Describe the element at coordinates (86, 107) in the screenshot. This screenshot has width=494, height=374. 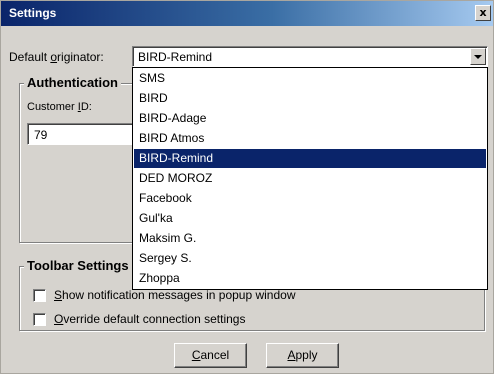
I see `label-part: D:` at that location.